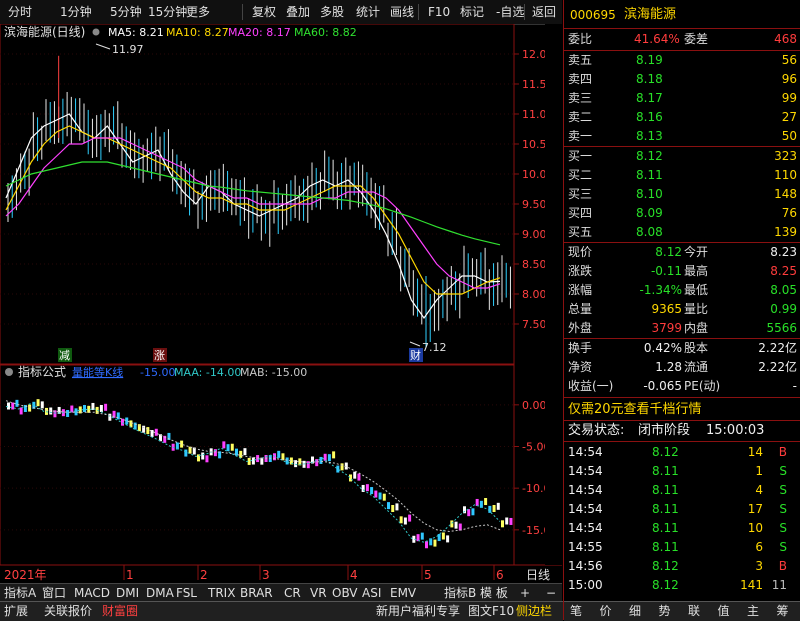  What do you see at coordinates (20, 12) in the screenshot?
I see `toolbar-button-0: 分时` at bounding box center [20, 12].